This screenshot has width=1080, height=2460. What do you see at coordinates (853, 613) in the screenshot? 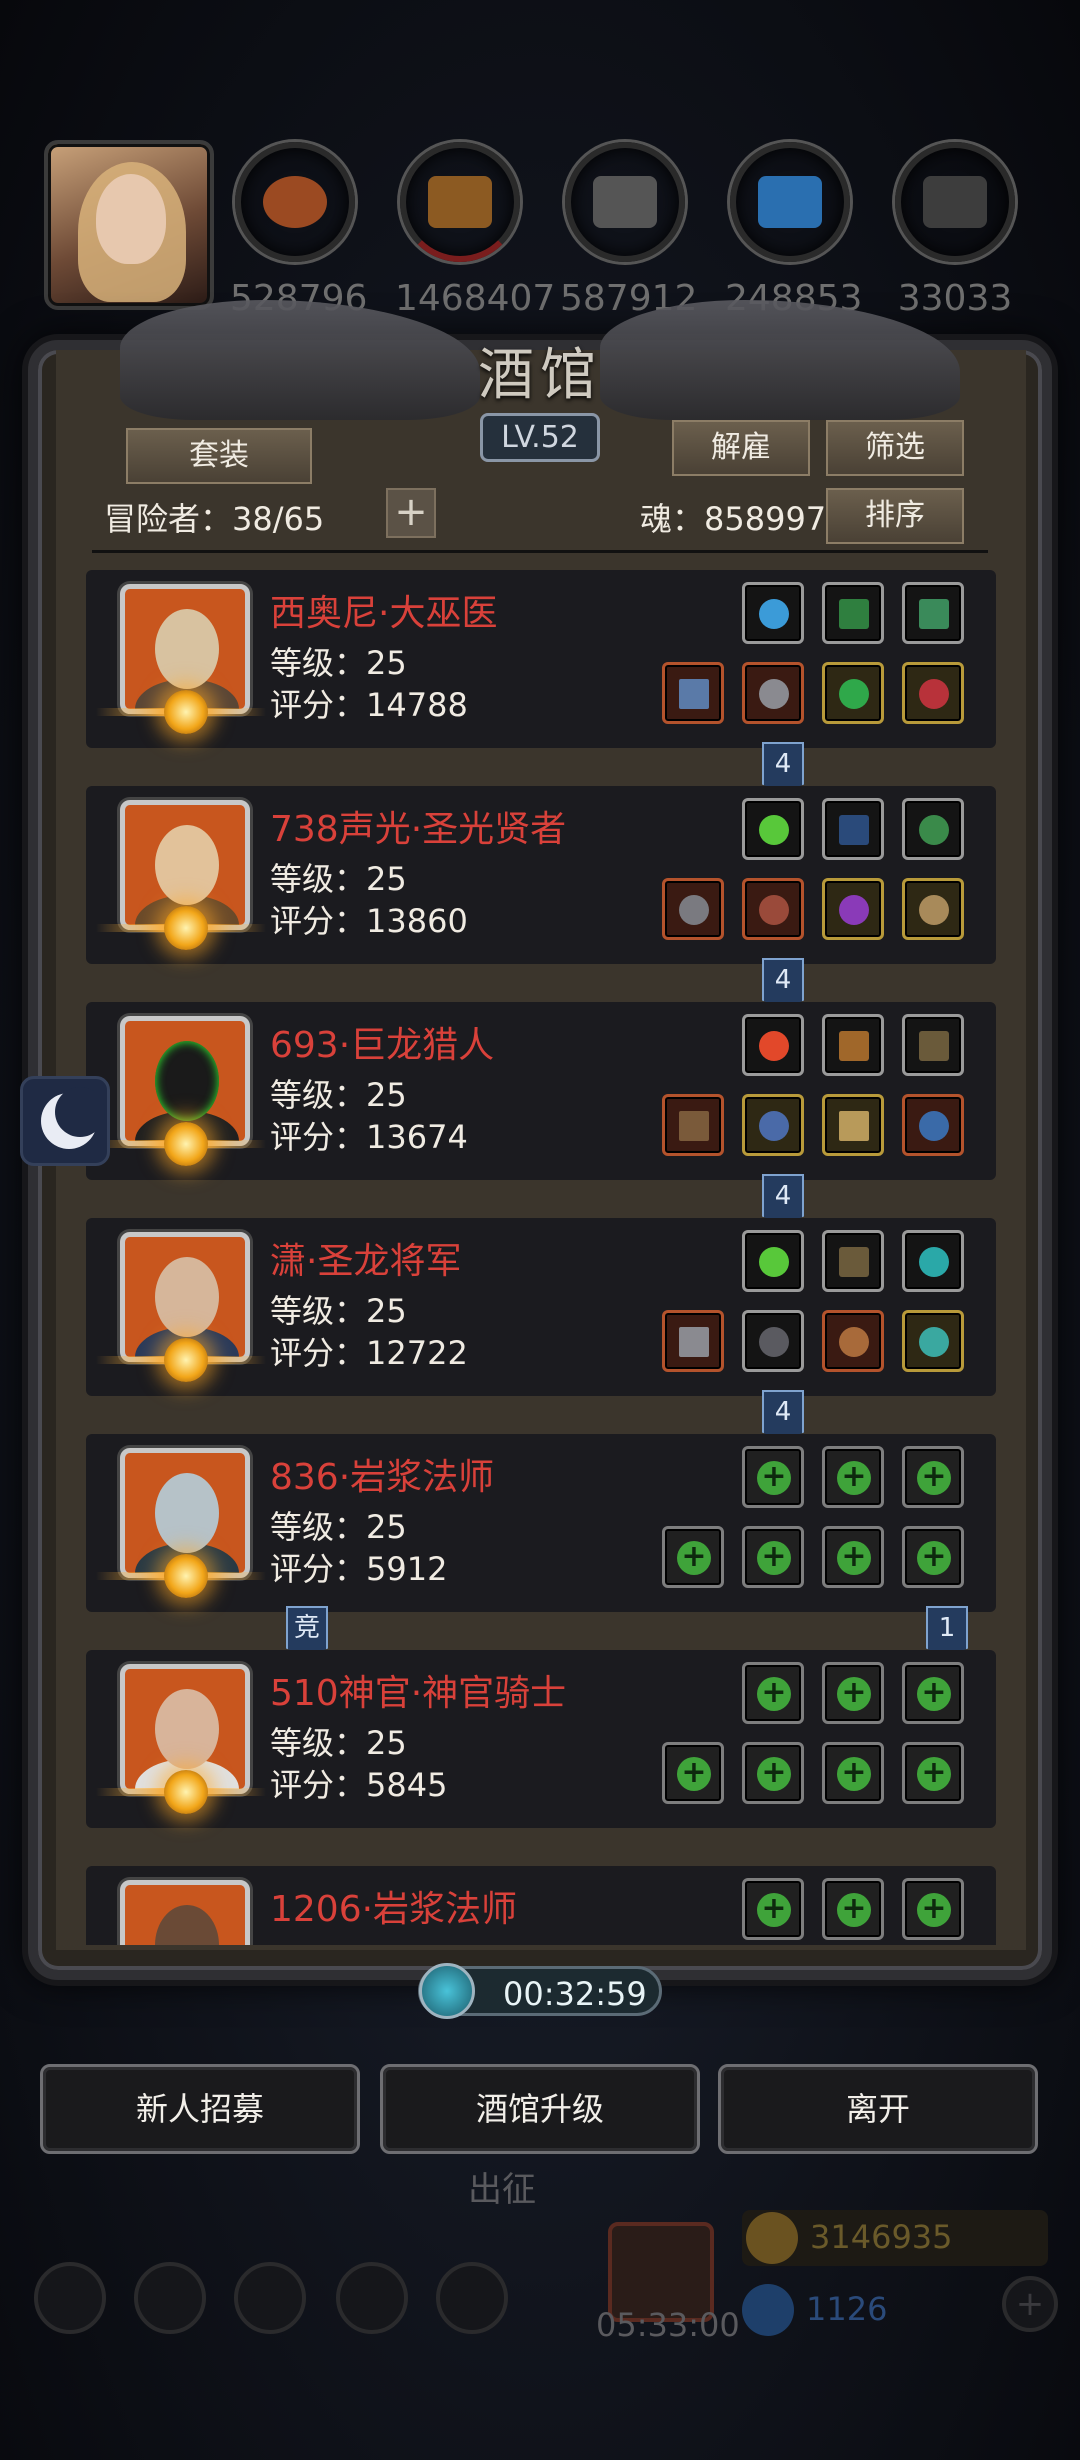
I see `staff-equipment-icon` at bounding box center [853, 613].